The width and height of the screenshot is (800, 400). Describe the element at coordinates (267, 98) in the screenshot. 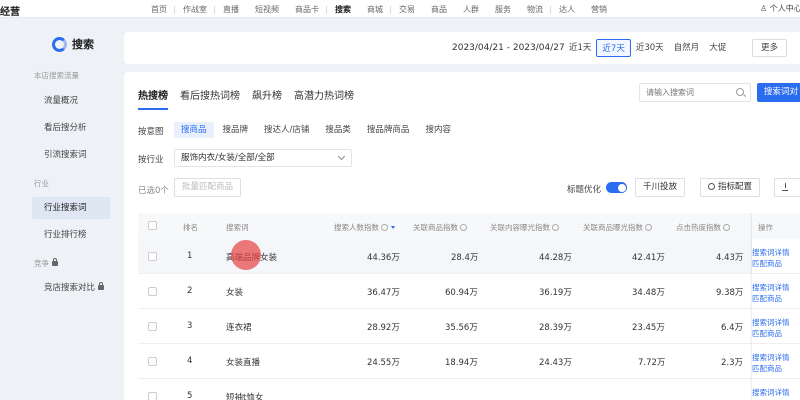

I see `tab-rising: 飙升榜` at that location.